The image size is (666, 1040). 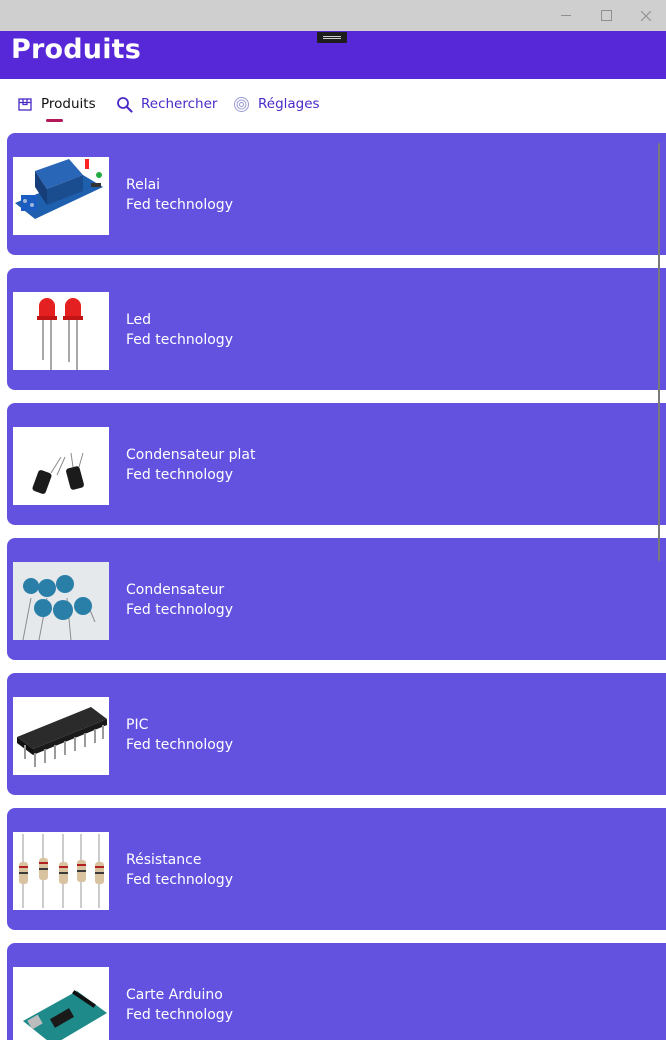 I want to click on tab-rechercher: Rechercher, so click(x=166, y=104).